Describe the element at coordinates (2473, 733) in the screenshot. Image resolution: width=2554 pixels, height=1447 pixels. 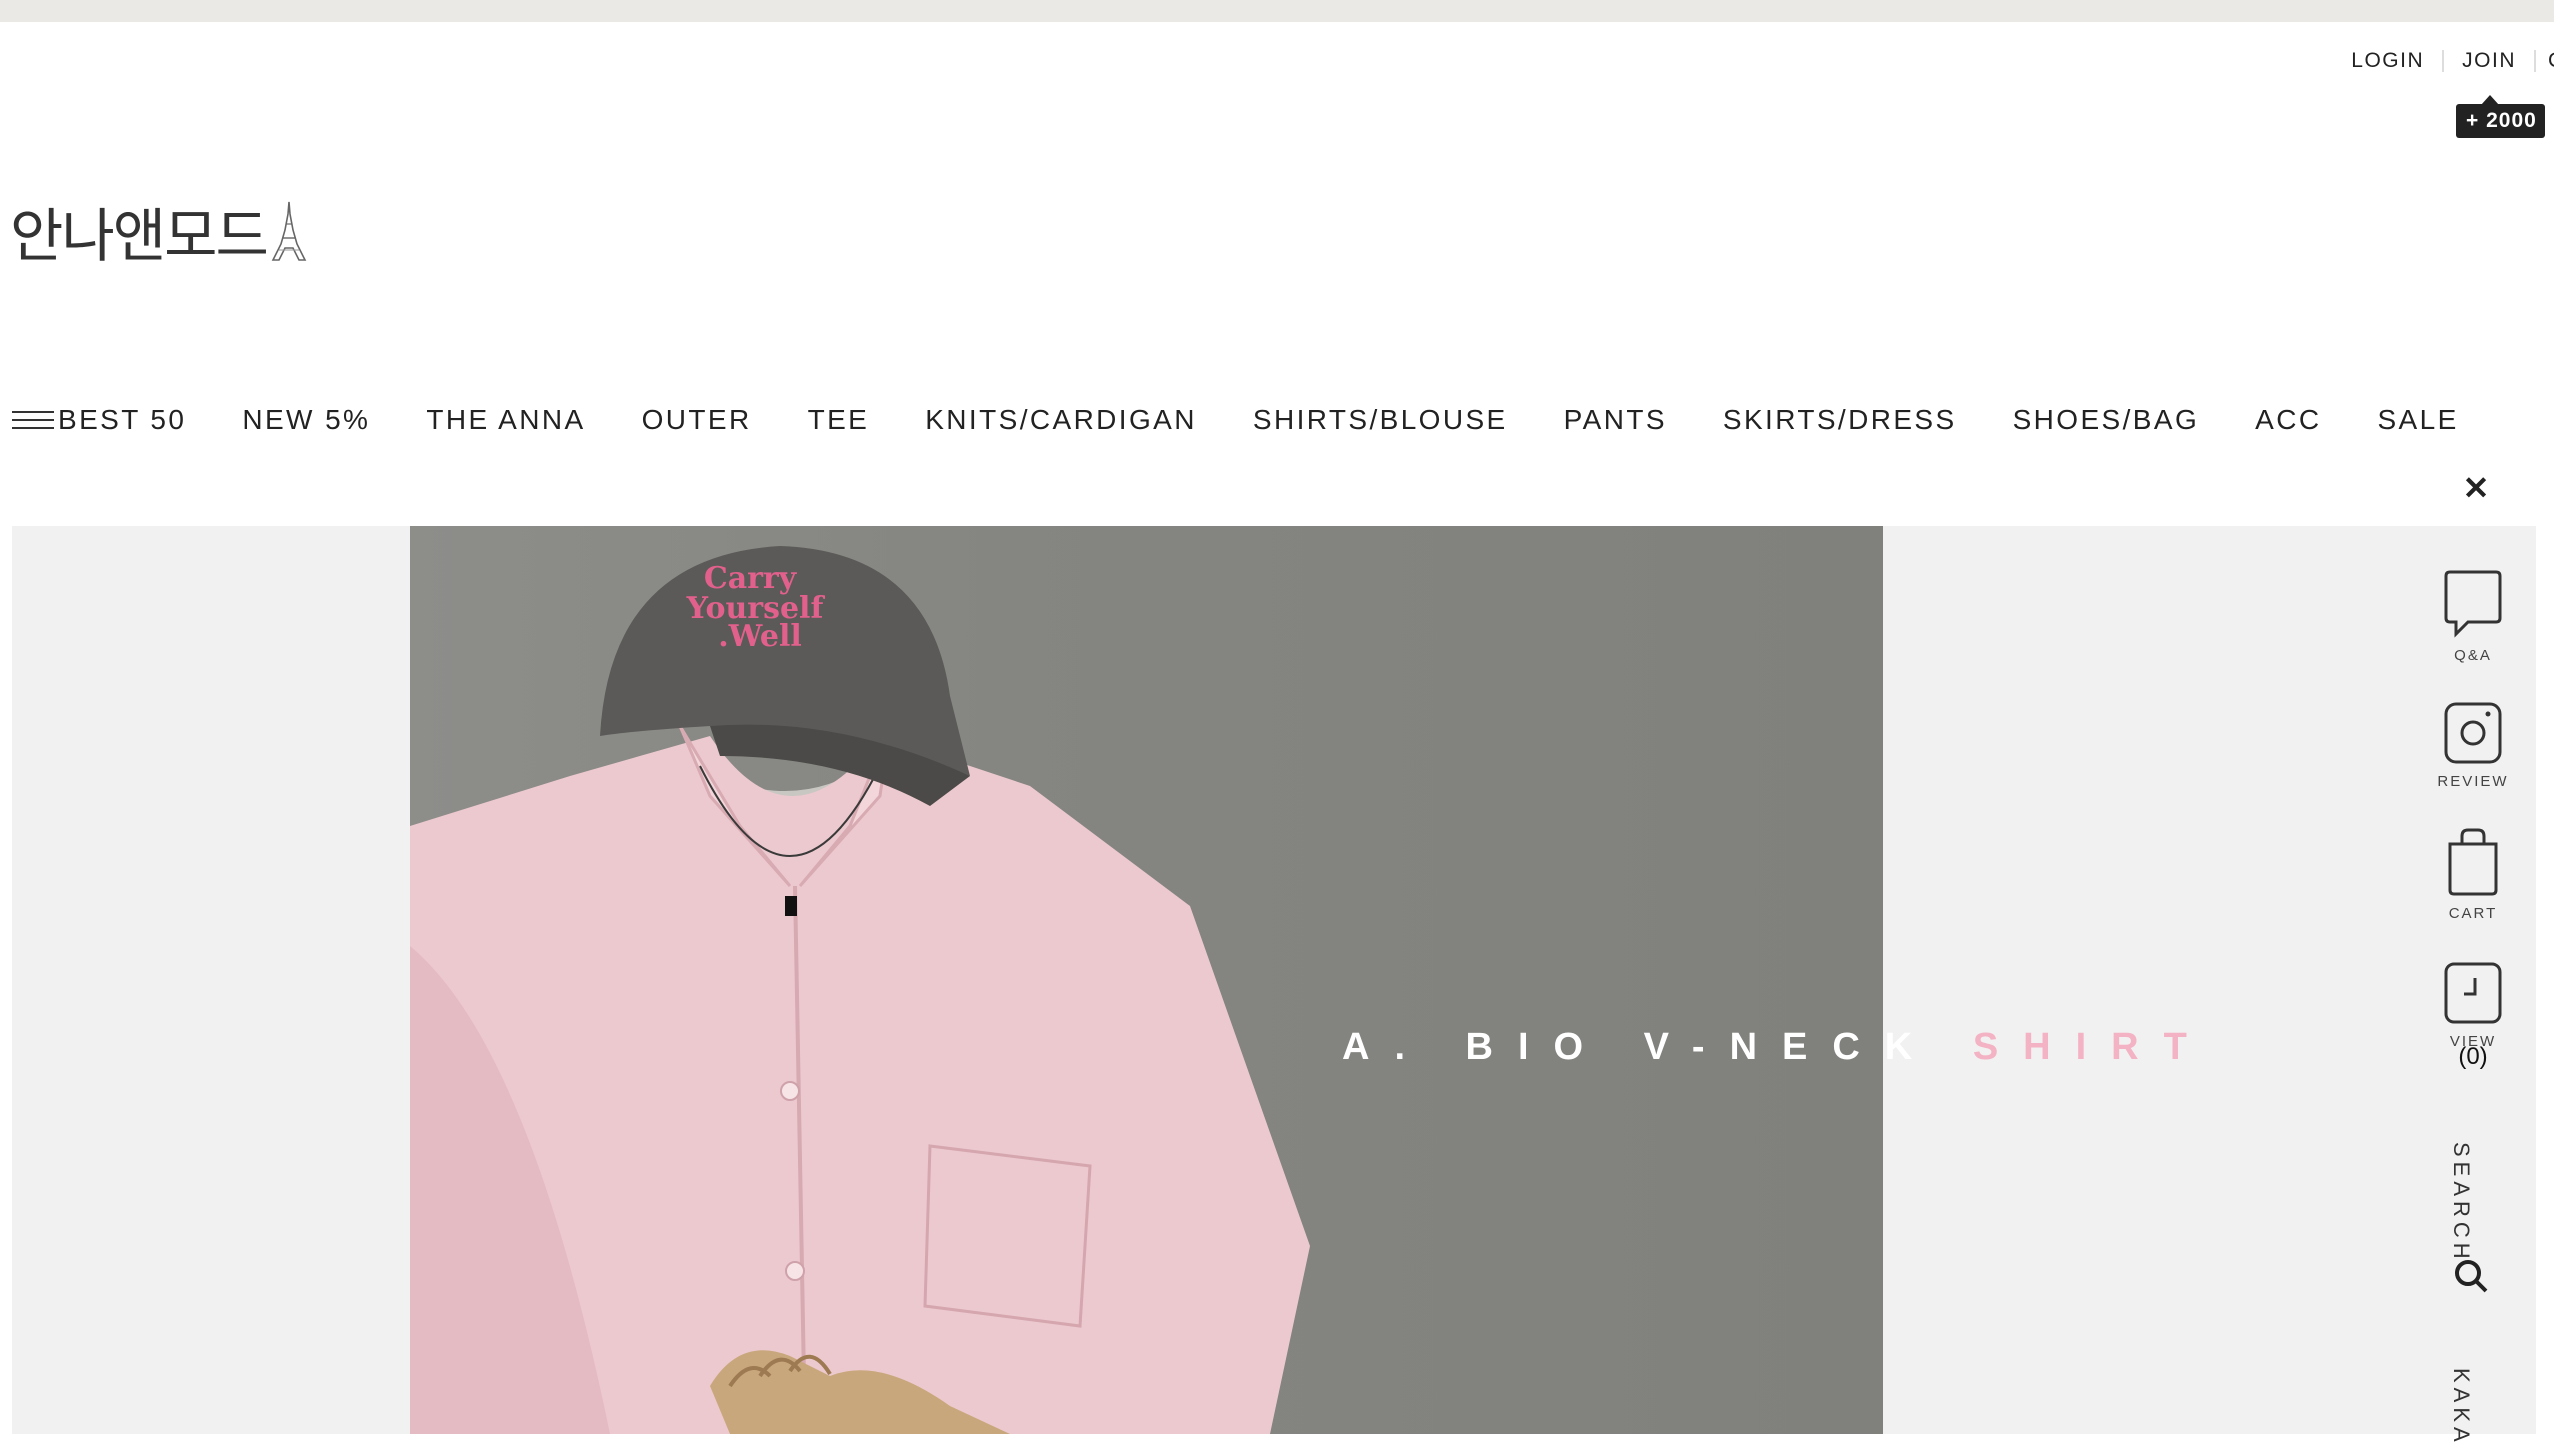
I see `camera-icon` at that location.